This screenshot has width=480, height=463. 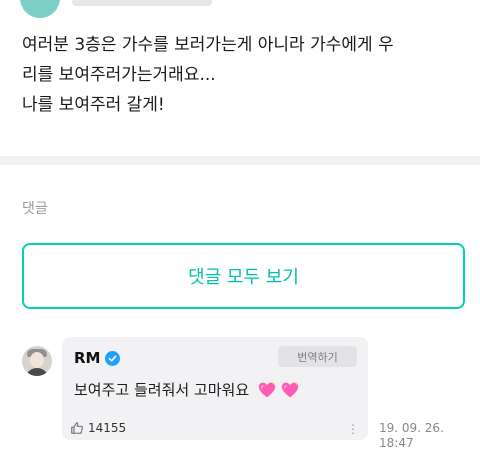 What do you see at coordinates (107, 428) in the screenshot?
I see `like-count: 14155` at bounding box center [107, 428].